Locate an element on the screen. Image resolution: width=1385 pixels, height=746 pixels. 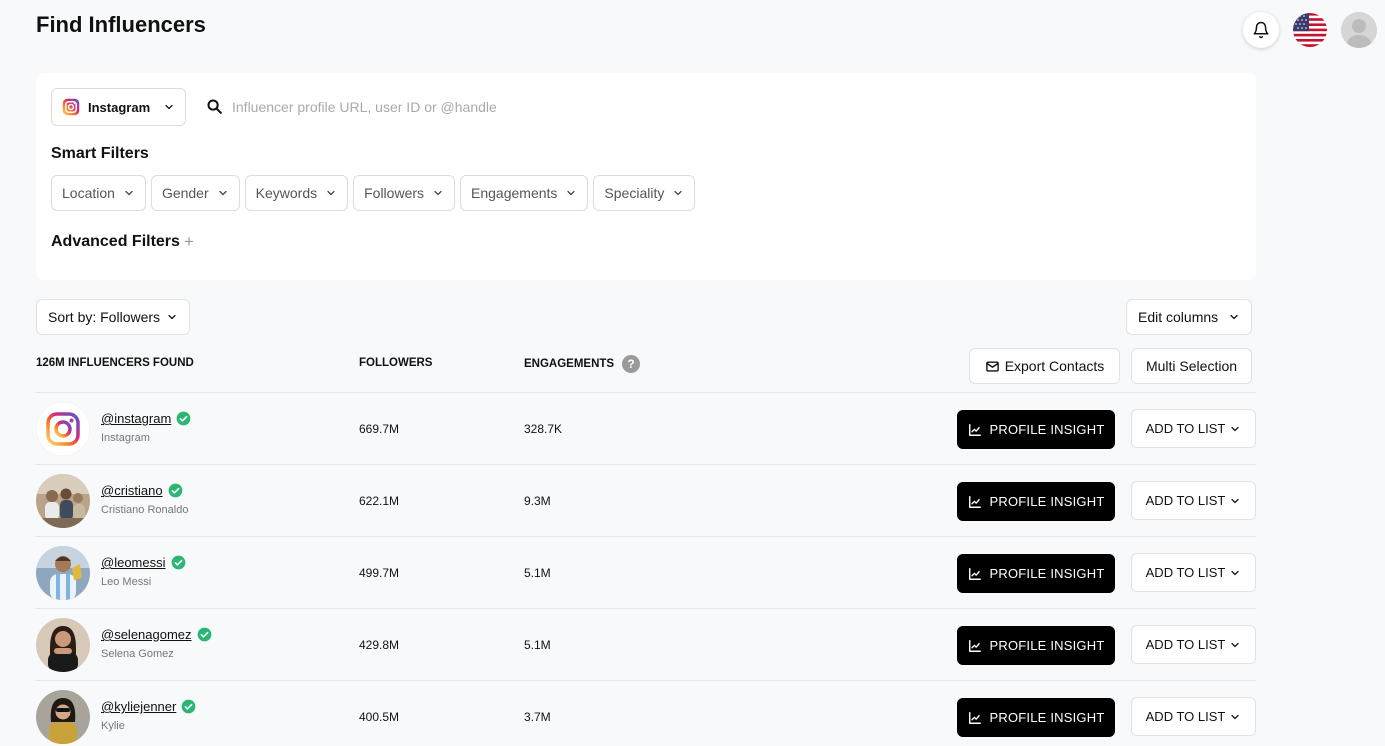
multi-selection-label: Multi Selection is located at coordinates (1191, 366).